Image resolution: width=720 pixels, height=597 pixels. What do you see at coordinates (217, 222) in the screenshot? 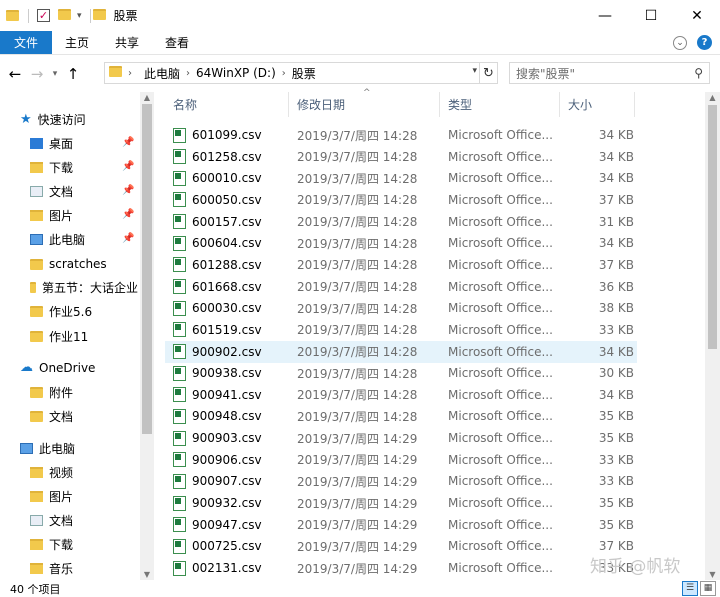
I see `file-name-cell: 600157.csv` at bounding box center [217, 222].